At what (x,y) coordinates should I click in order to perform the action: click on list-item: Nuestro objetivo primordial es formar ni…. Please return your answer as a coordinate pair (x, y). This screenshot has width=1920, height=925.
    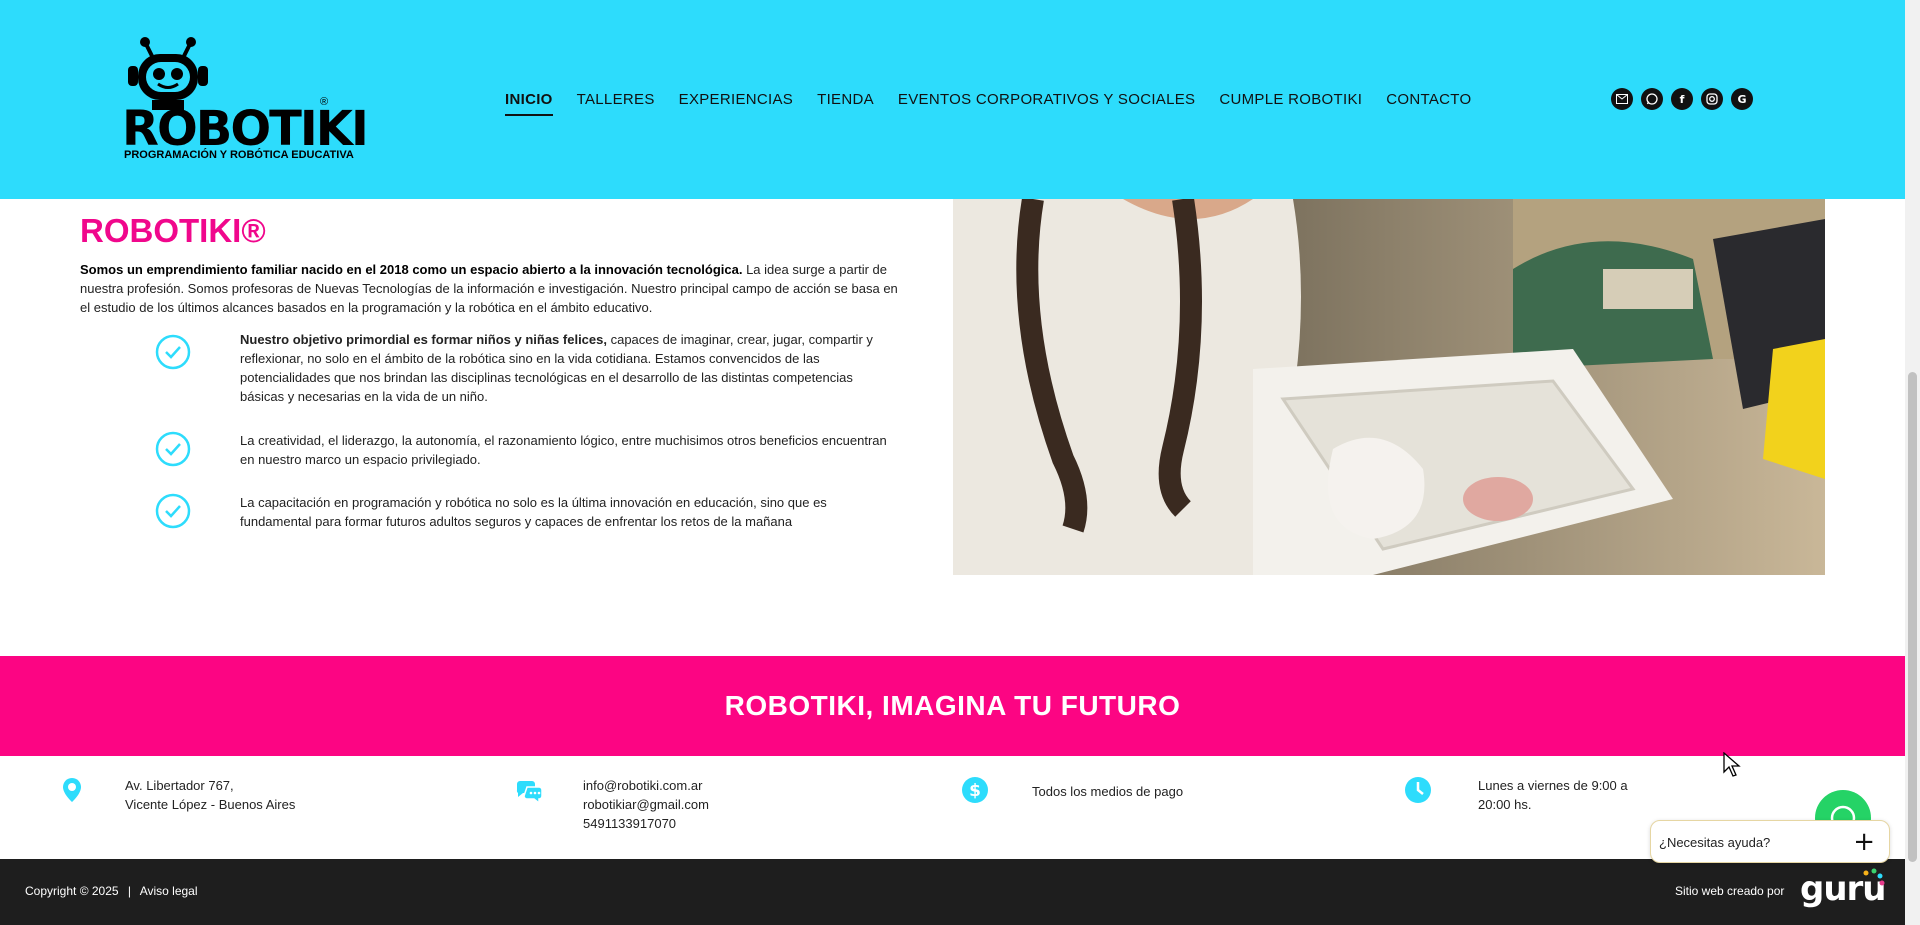
    Looking at the image, I should click on (522, 368).